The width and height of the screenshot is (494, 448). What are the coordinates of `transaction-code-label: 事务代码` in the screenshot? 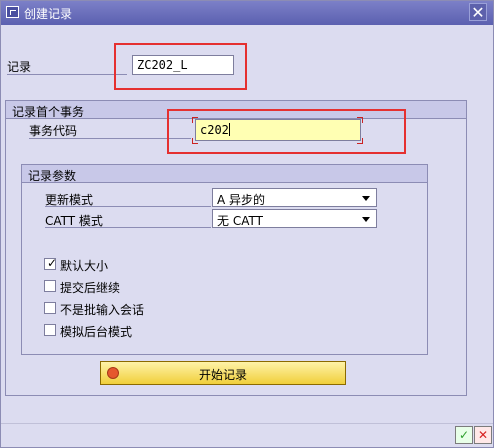 It's located at (53, 131).